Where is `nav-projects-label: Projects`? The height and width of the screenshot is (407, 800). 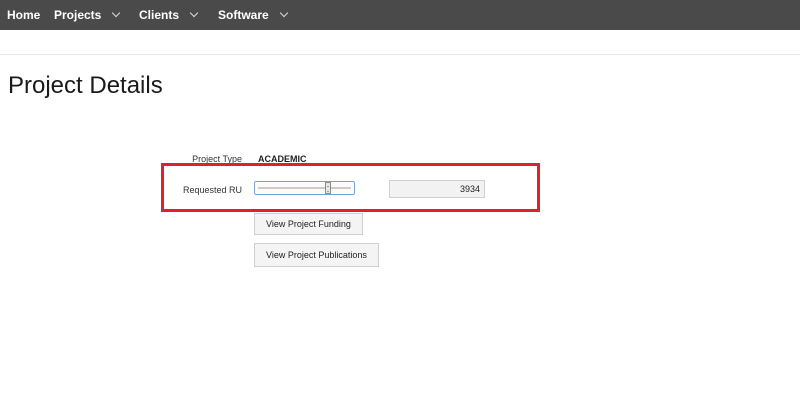 nav-projects-label: Projects is located at coordinates (78, 15).